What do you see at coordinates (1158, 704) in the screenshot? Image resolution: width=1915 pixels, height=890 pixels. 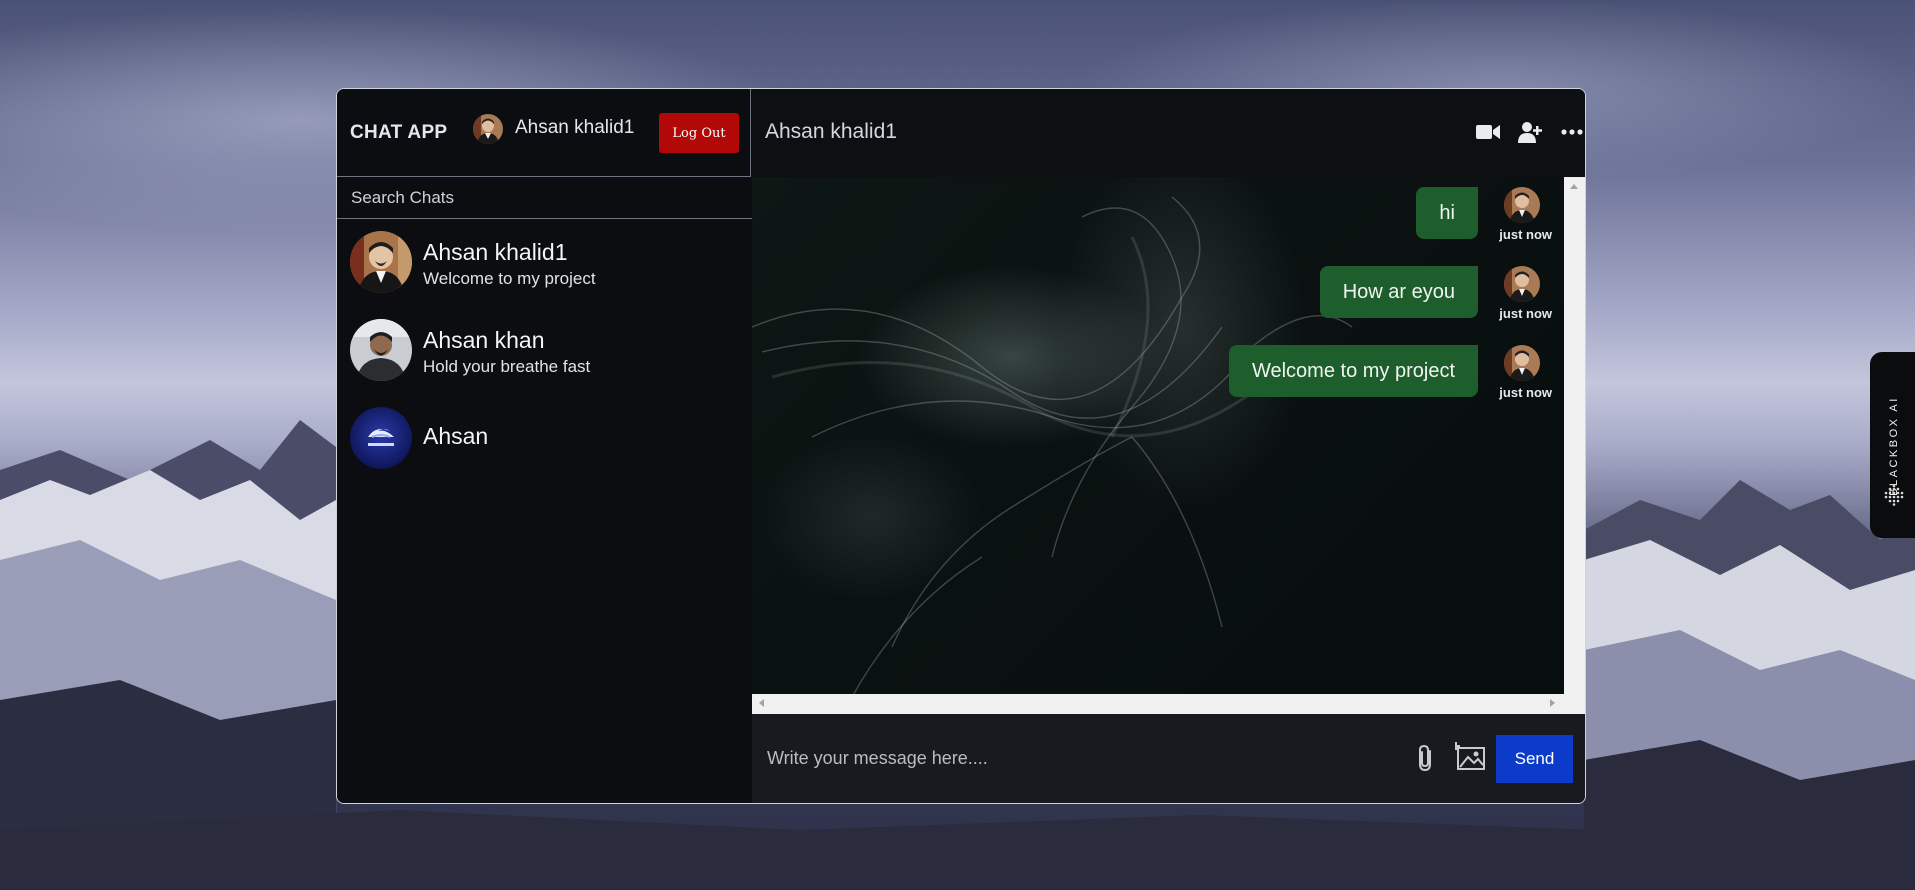 I see `horizontal-scrollbar` at bounding box center [1158, 704].